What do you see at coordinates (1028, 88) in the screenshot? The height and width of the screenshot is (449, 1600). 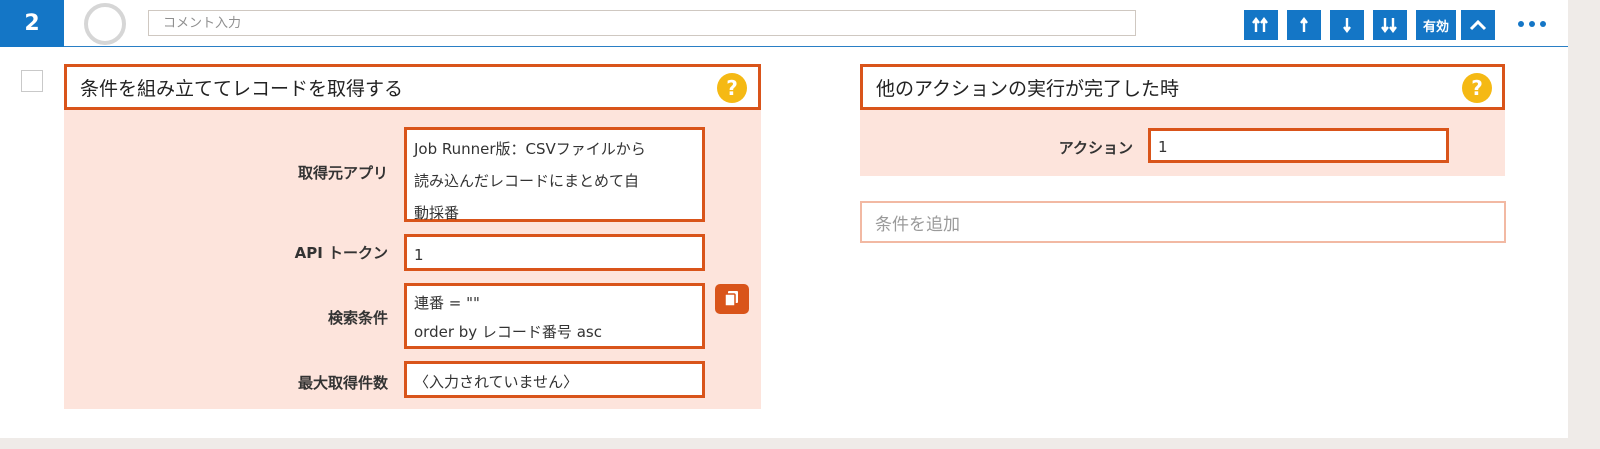 I see `trigger-title: 他のアクションの実行が完了した時` at bounding box center [1028, 88].